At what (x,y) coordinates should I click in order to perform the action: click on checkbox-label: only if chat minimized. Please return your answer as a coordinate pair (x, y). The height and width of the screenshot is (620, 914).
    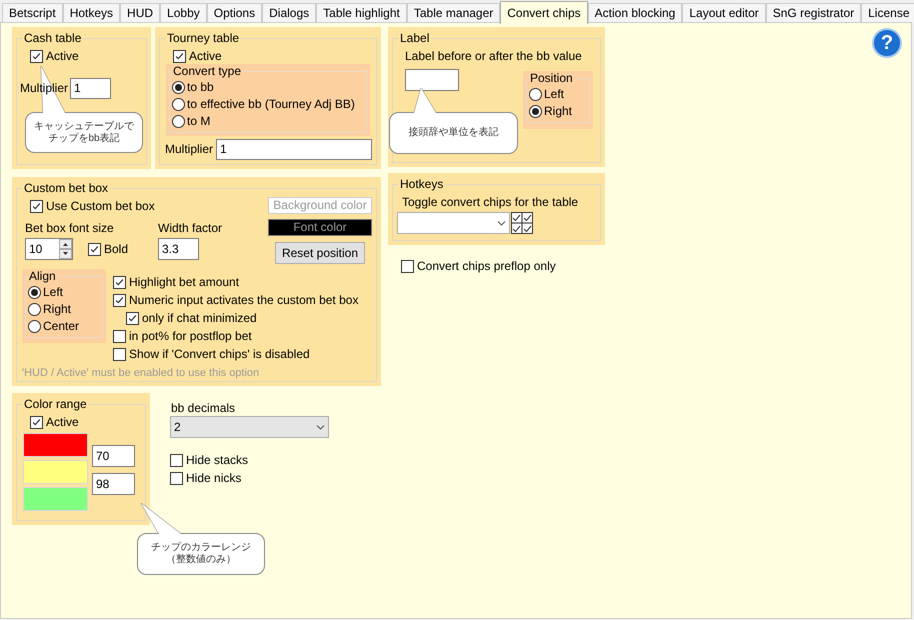
    Looking at the image, I should click on (199, 318).